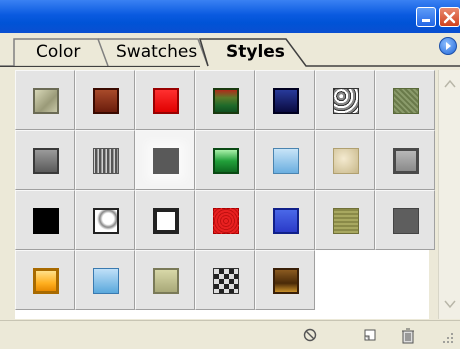  What do you see at coordinates (426, 17) in the screenshot?
I see `minimize-button` at bounding box center [426, 17].